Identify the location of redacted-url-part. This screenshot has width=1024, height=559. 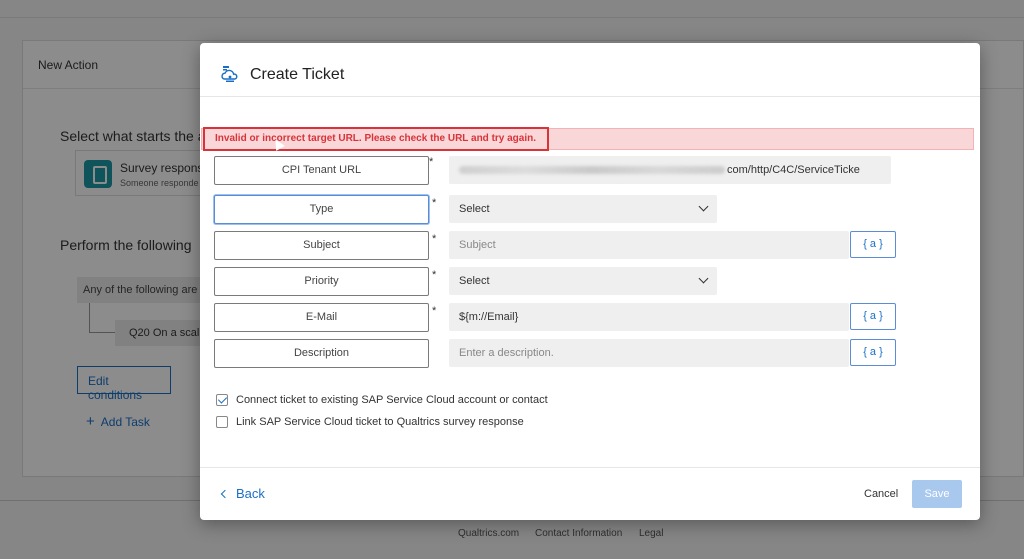
(592, 170).